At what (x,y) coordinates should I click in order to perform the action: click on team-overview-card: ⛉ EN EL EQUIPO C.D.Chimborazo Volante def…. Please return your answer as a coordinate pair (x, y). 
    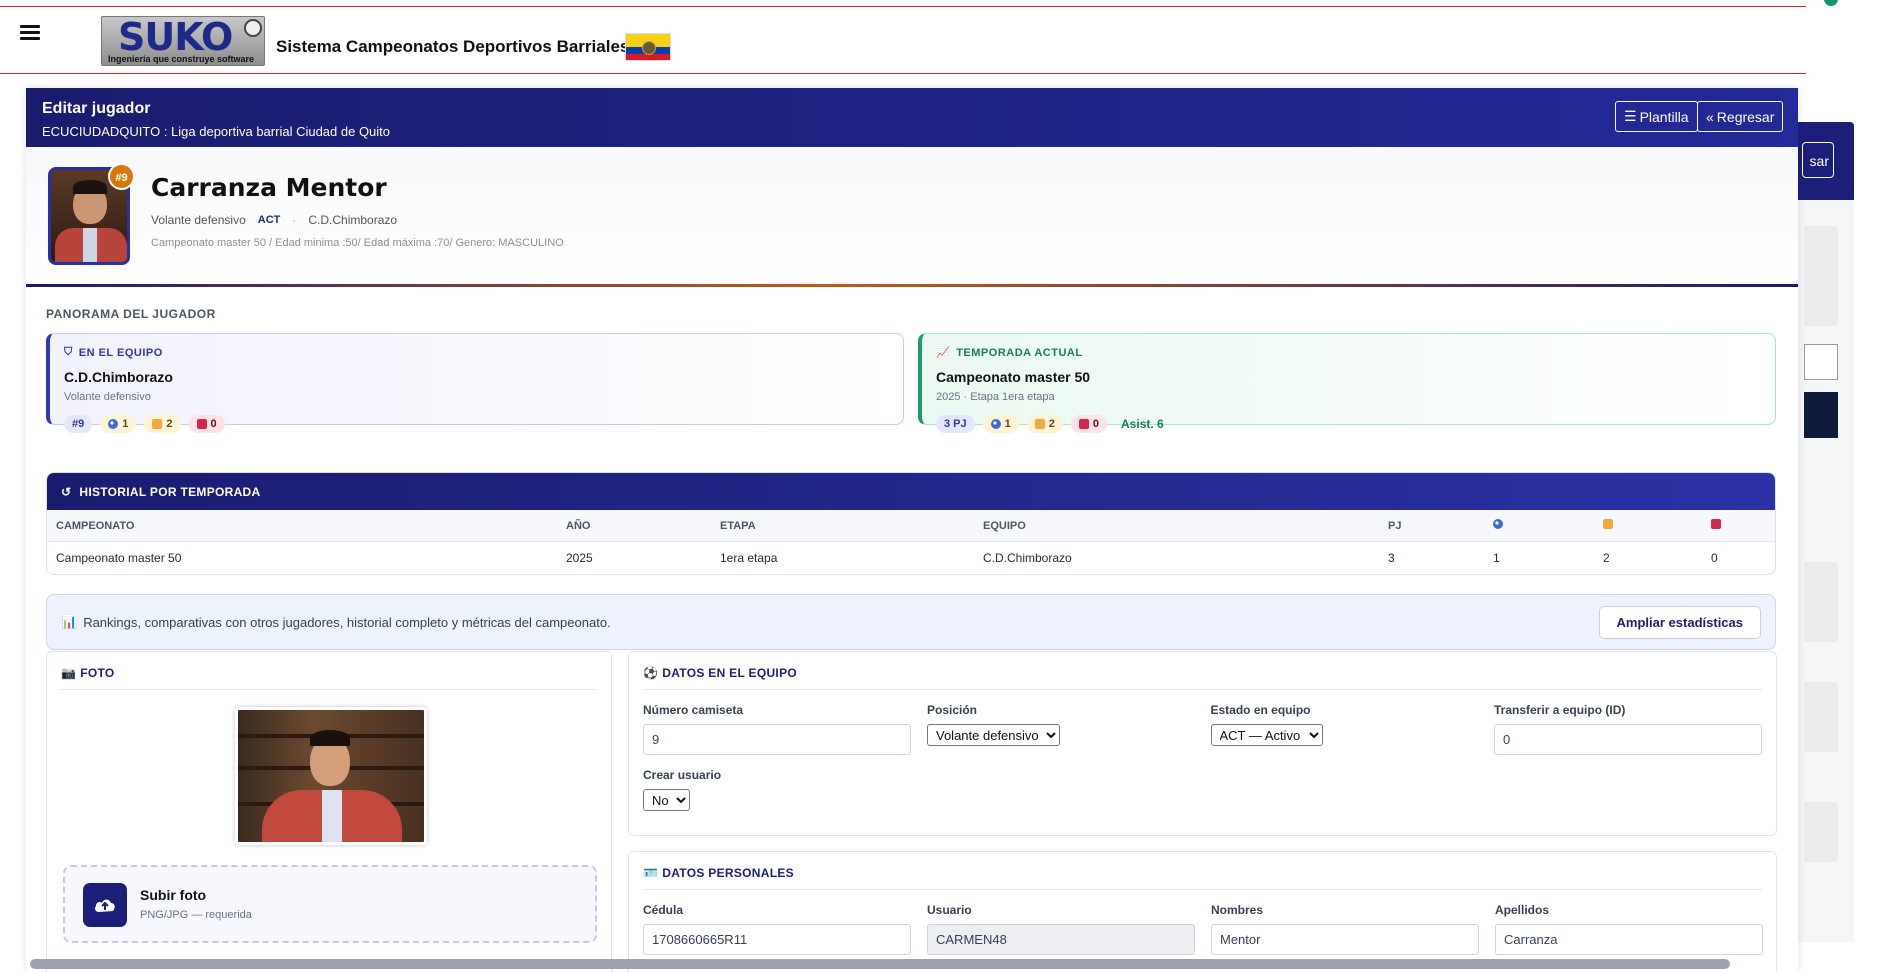
    Looking at the image, I should click on (475, 383).